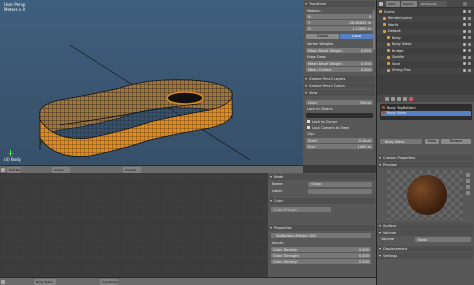  I want to click on material-tab-icon, so click(411, 98).